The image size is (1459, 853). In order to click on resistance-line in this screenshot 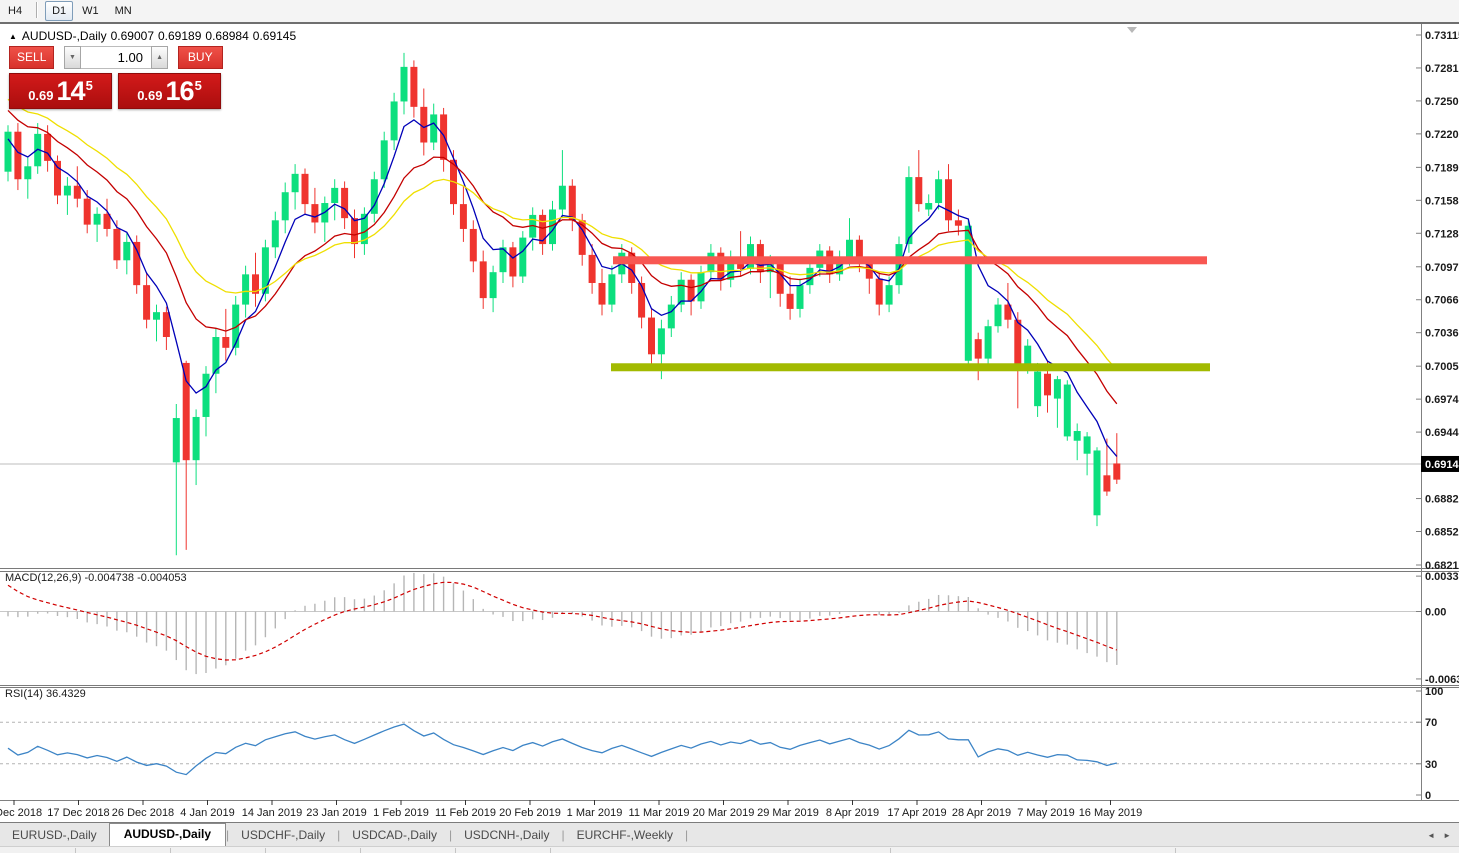, I will do `click(910, 260)`.